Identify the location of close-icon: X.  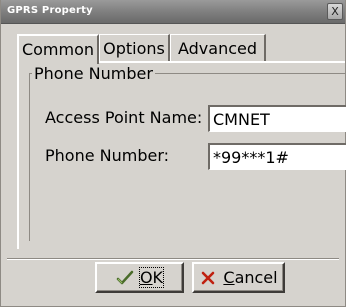
(335, 11).